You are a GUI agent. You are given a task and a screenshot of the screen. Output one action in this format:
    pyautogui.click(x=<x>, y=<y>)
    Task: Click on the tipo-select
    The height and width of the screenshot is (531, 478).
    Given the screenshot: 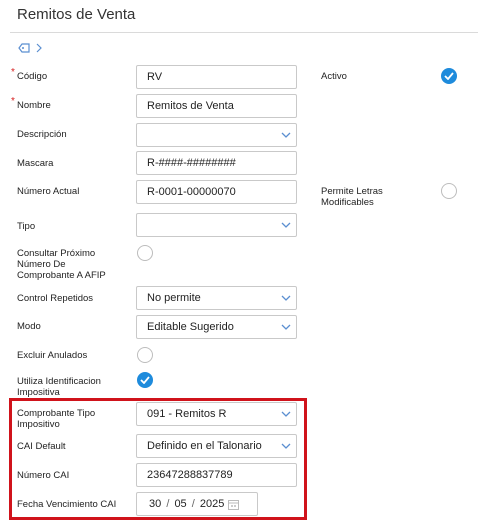 What is the action you would take?
    pyautogui.click(x=216, y=225)
    